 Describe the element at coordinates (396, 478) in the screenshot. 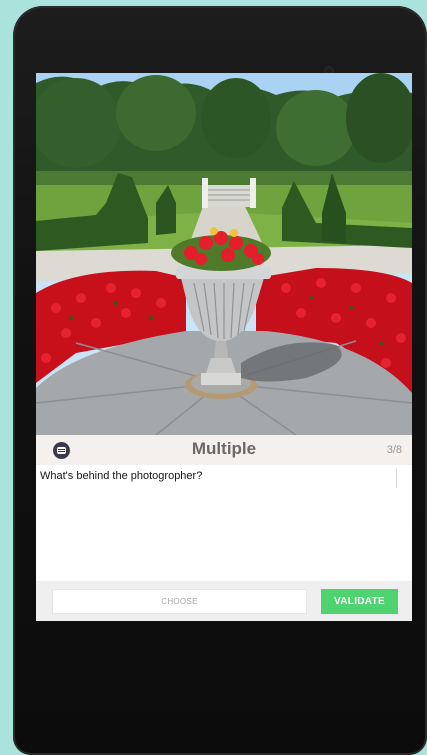

I see `question-divider` at that location.